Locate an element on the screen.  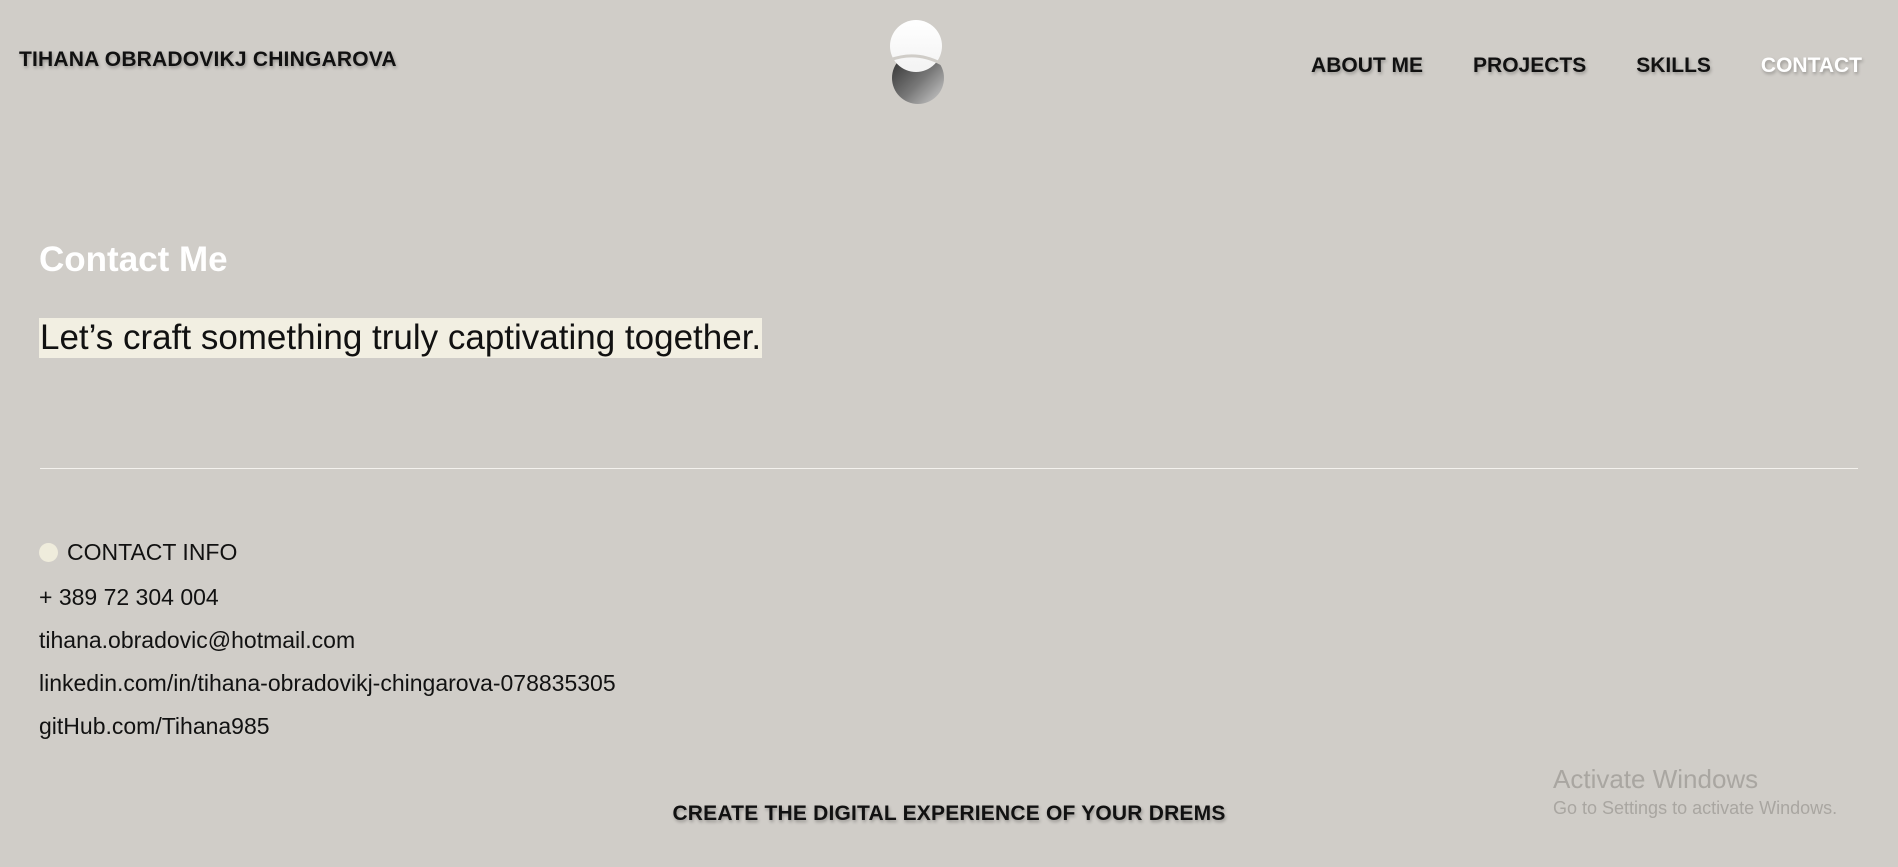
contact-info-header: CONTACT INFO is located at coordinates (138, 552).